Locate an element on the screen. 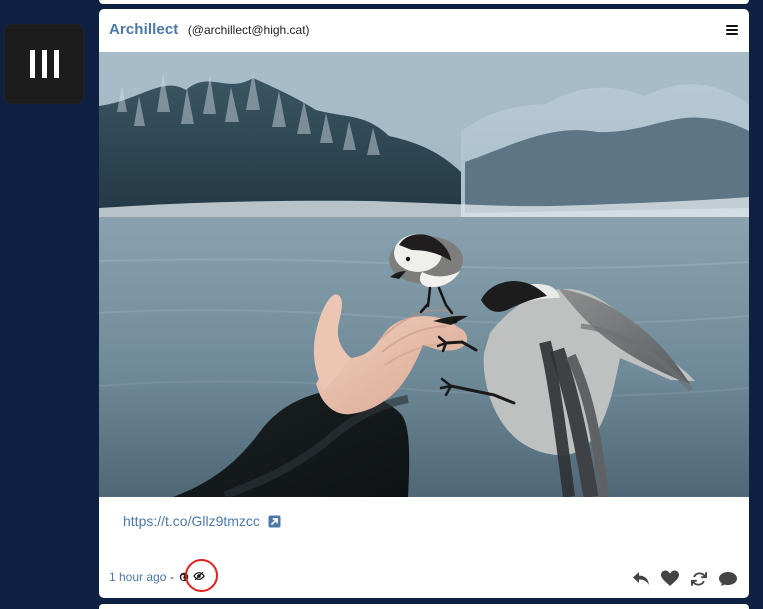 The height and width of the screenshot is (609, 763). next-post-edge is located at coordinates (424, 606).